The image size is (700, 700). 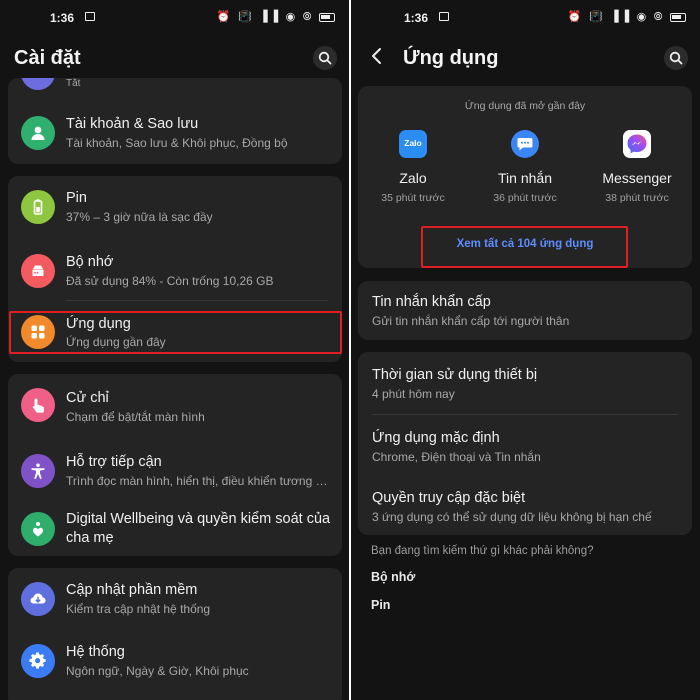 I want to click on item-title: Tài khoản & Sao lưu, so click(x=132, y=124).